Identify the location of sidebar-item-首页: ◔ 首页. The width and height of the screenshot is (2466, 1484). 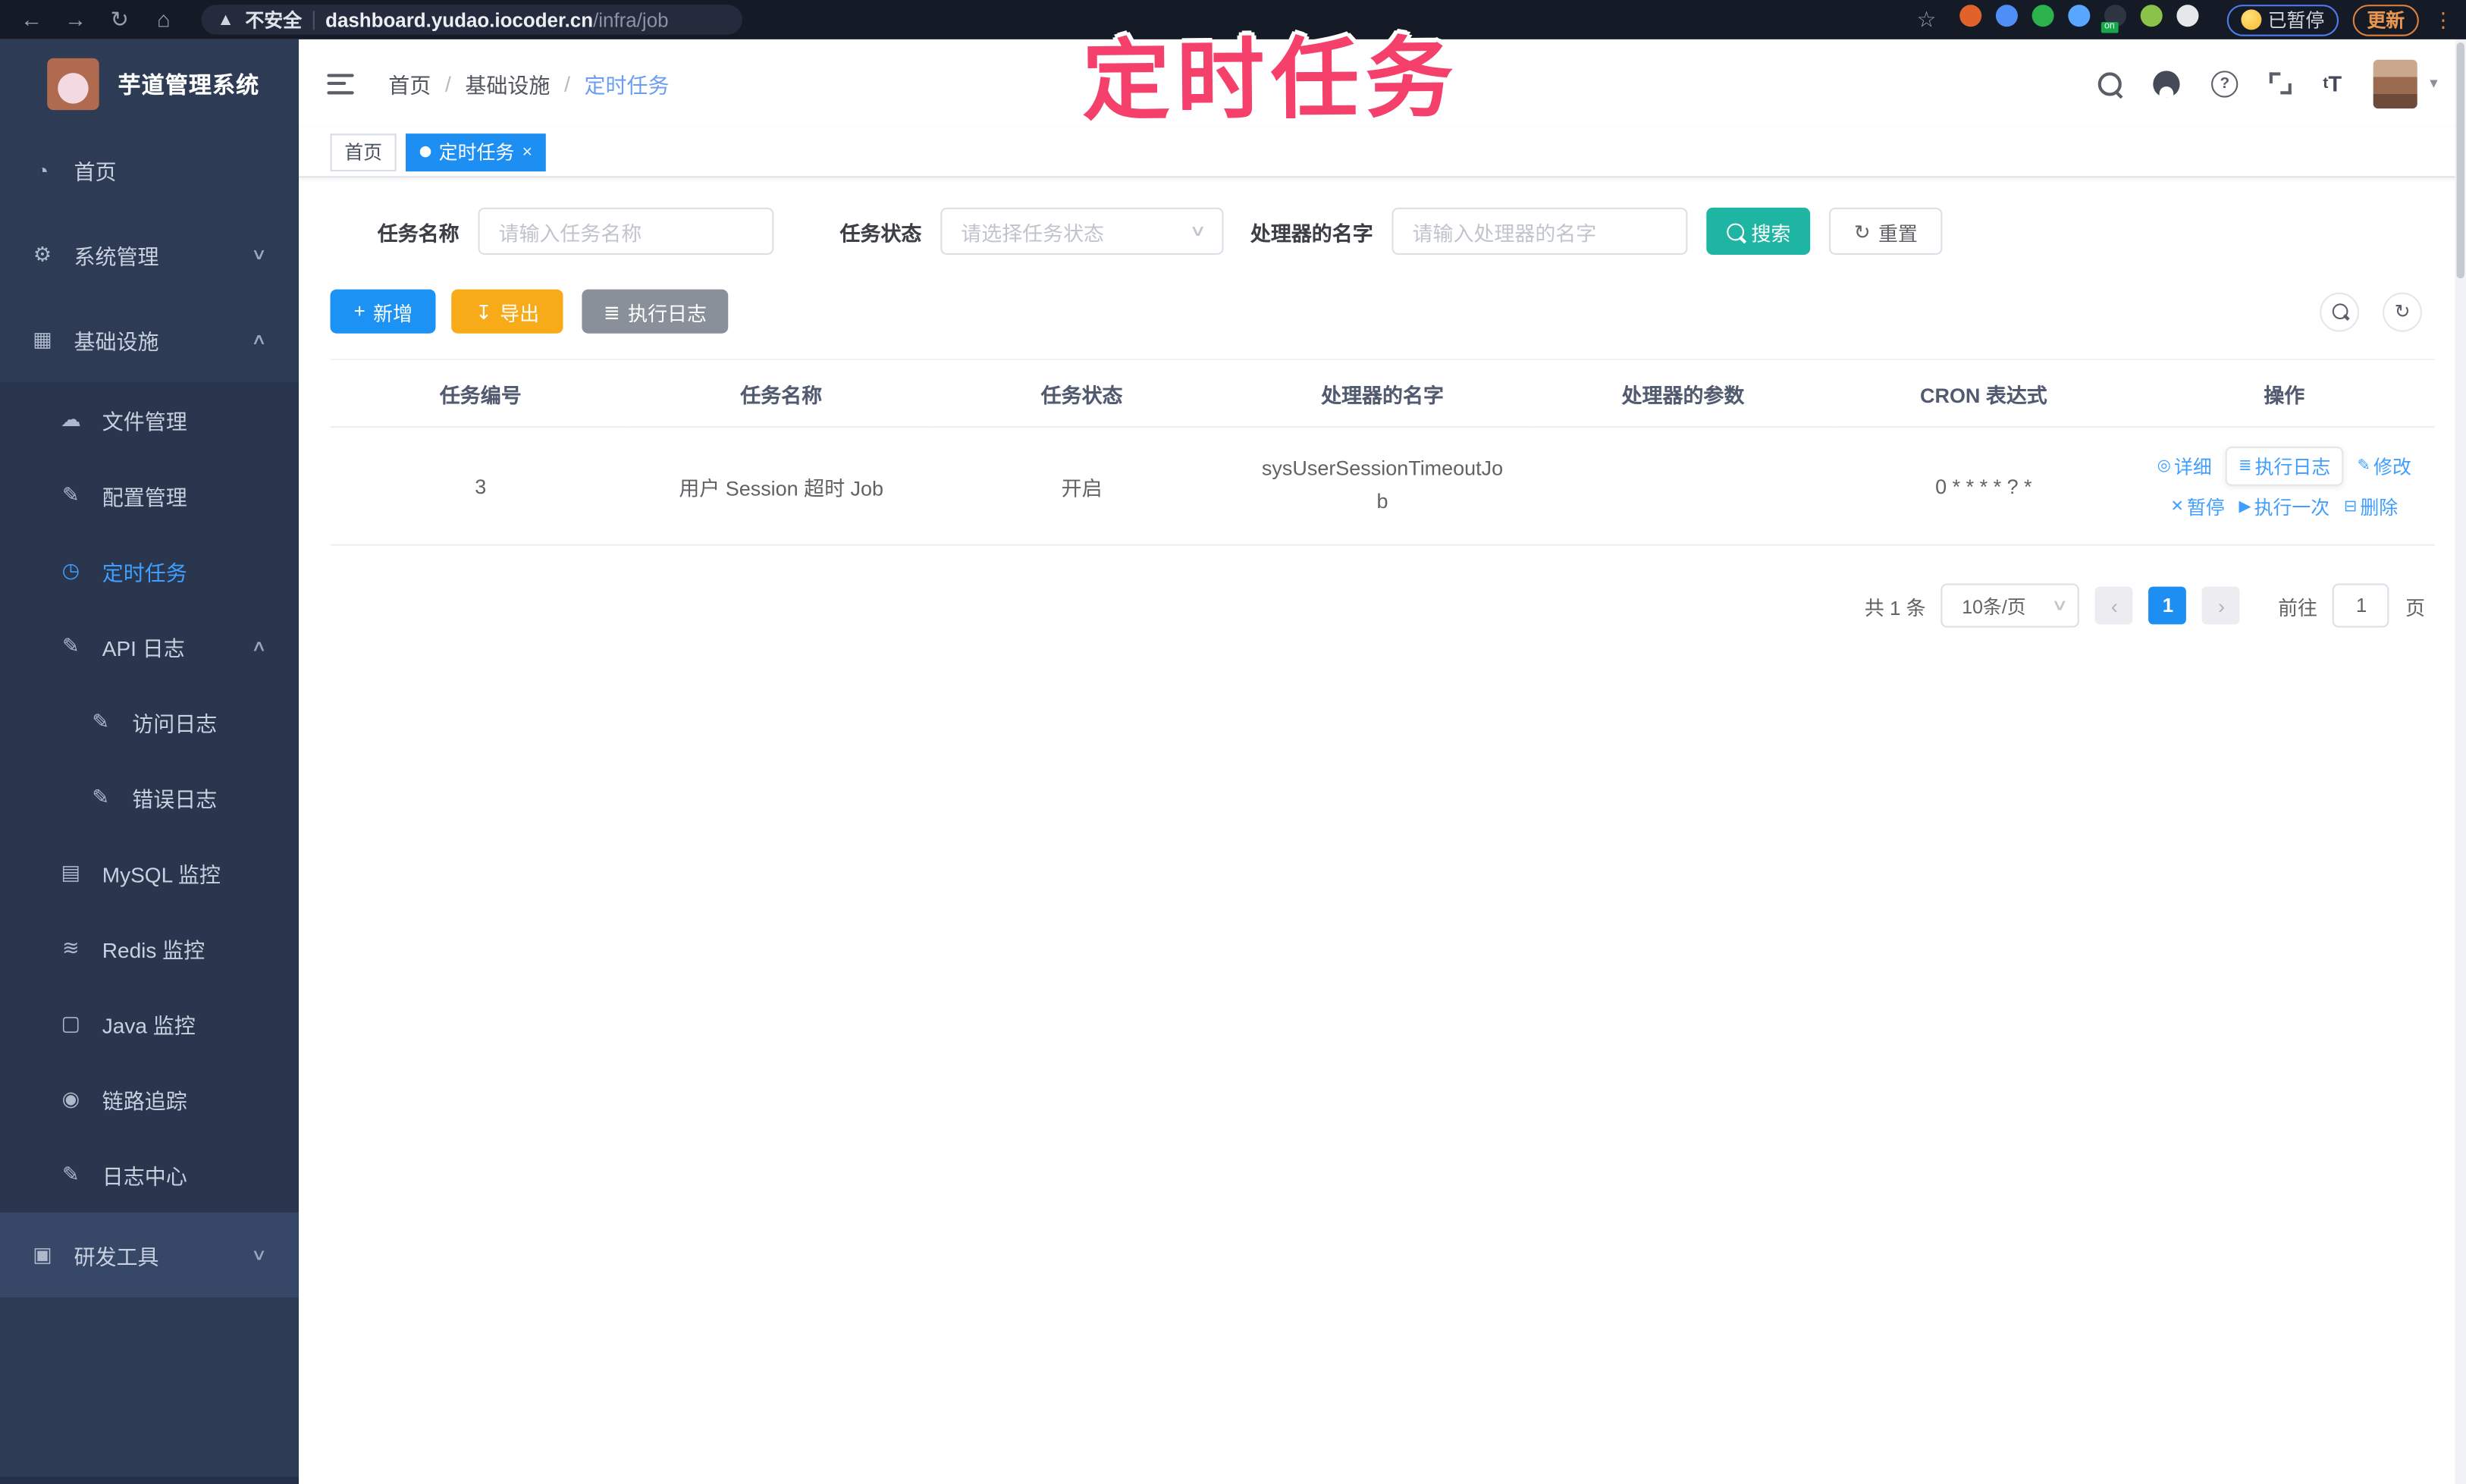
(149, 170).